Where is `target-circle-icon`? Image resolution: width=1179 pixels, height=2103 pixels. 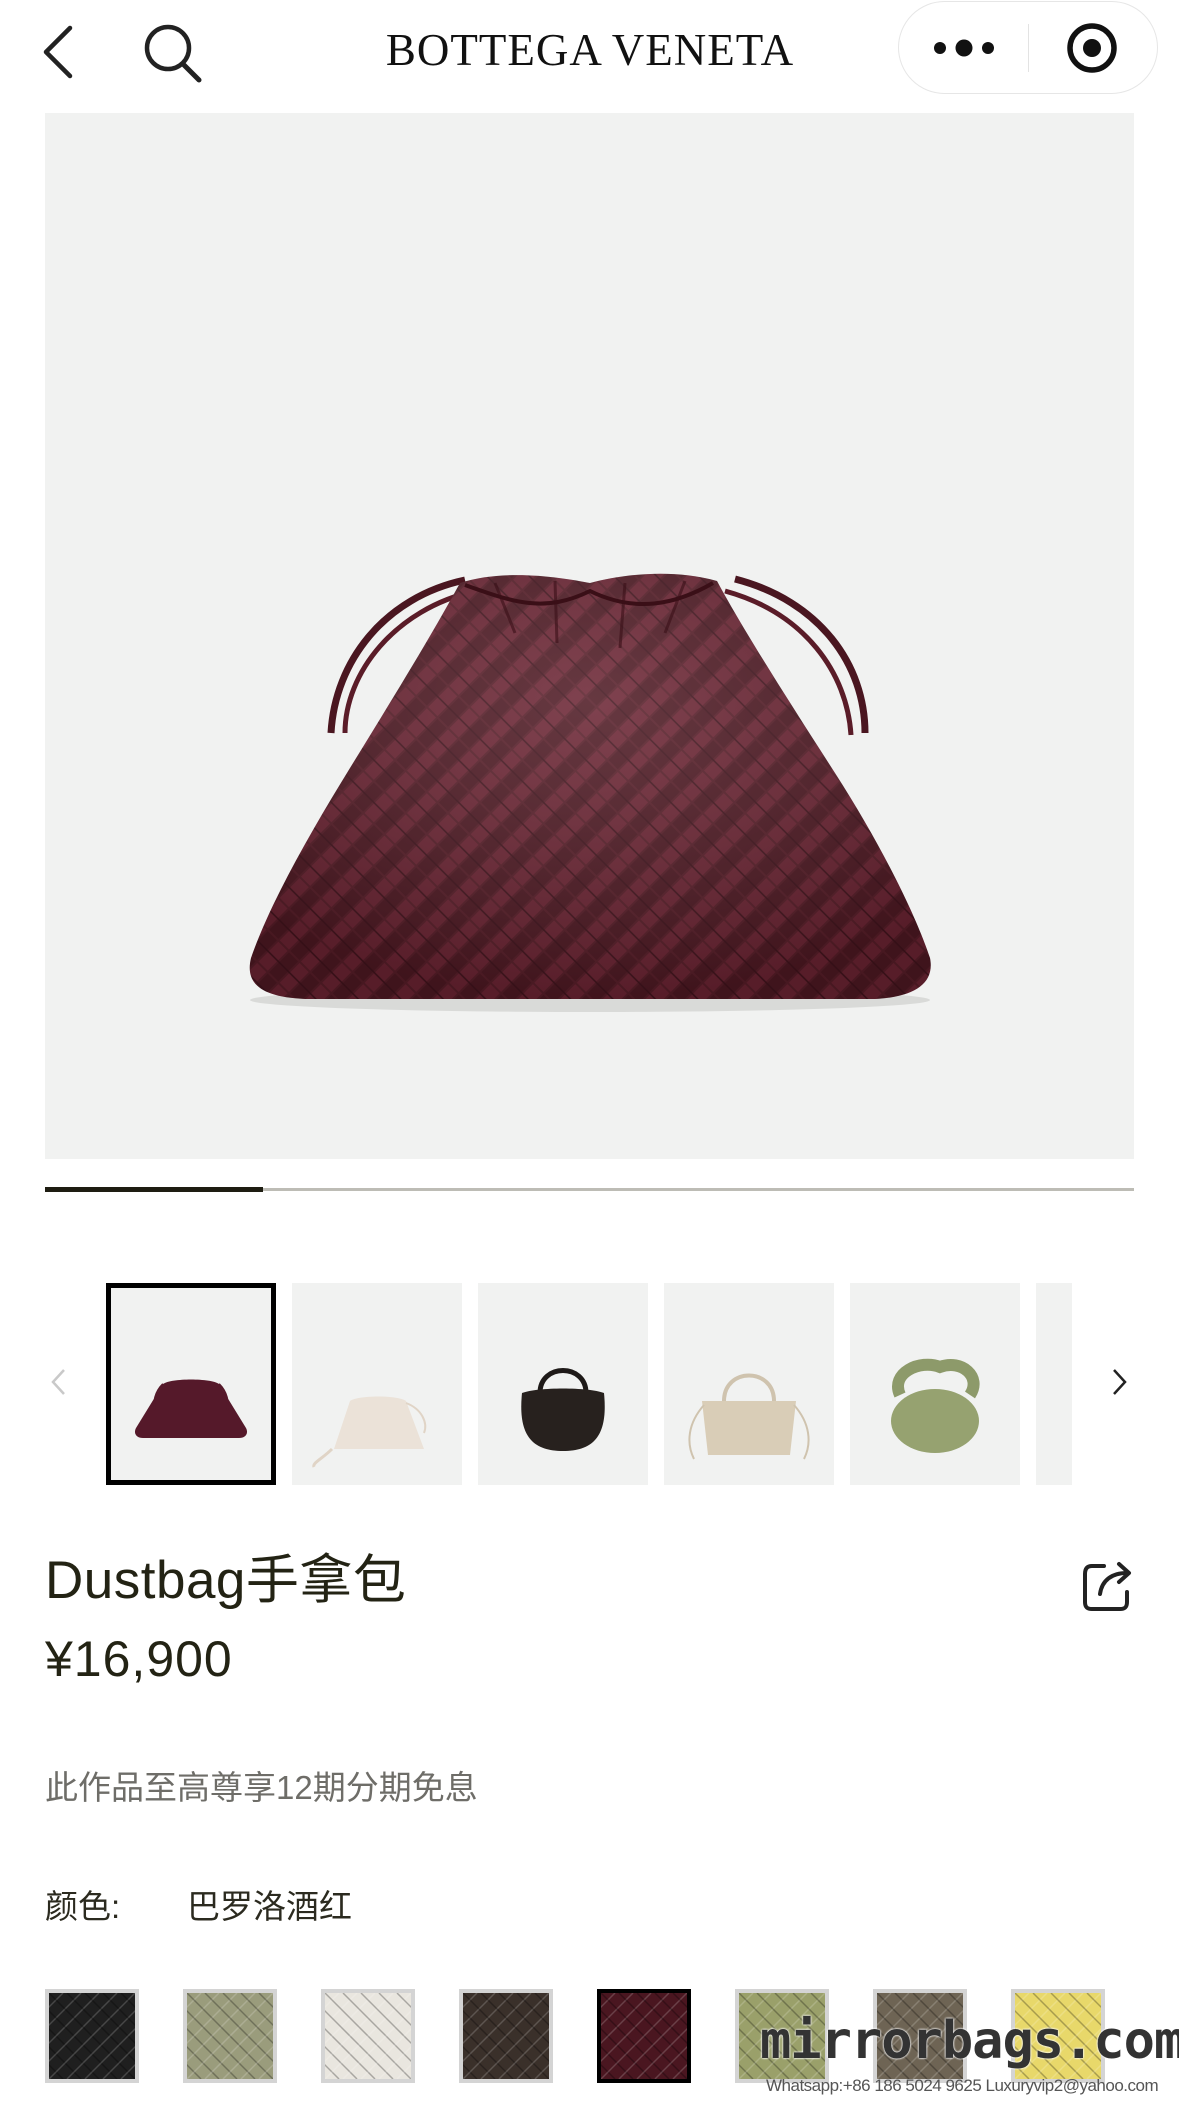
target-circle-icon is located at coordinates (1092, 48).